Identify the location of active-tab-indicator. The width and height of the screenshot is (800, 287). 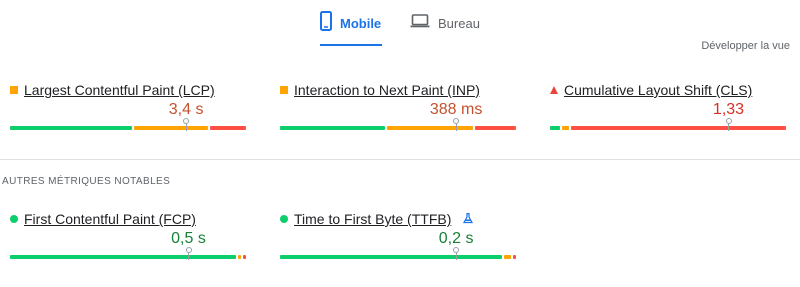
(351, 45).